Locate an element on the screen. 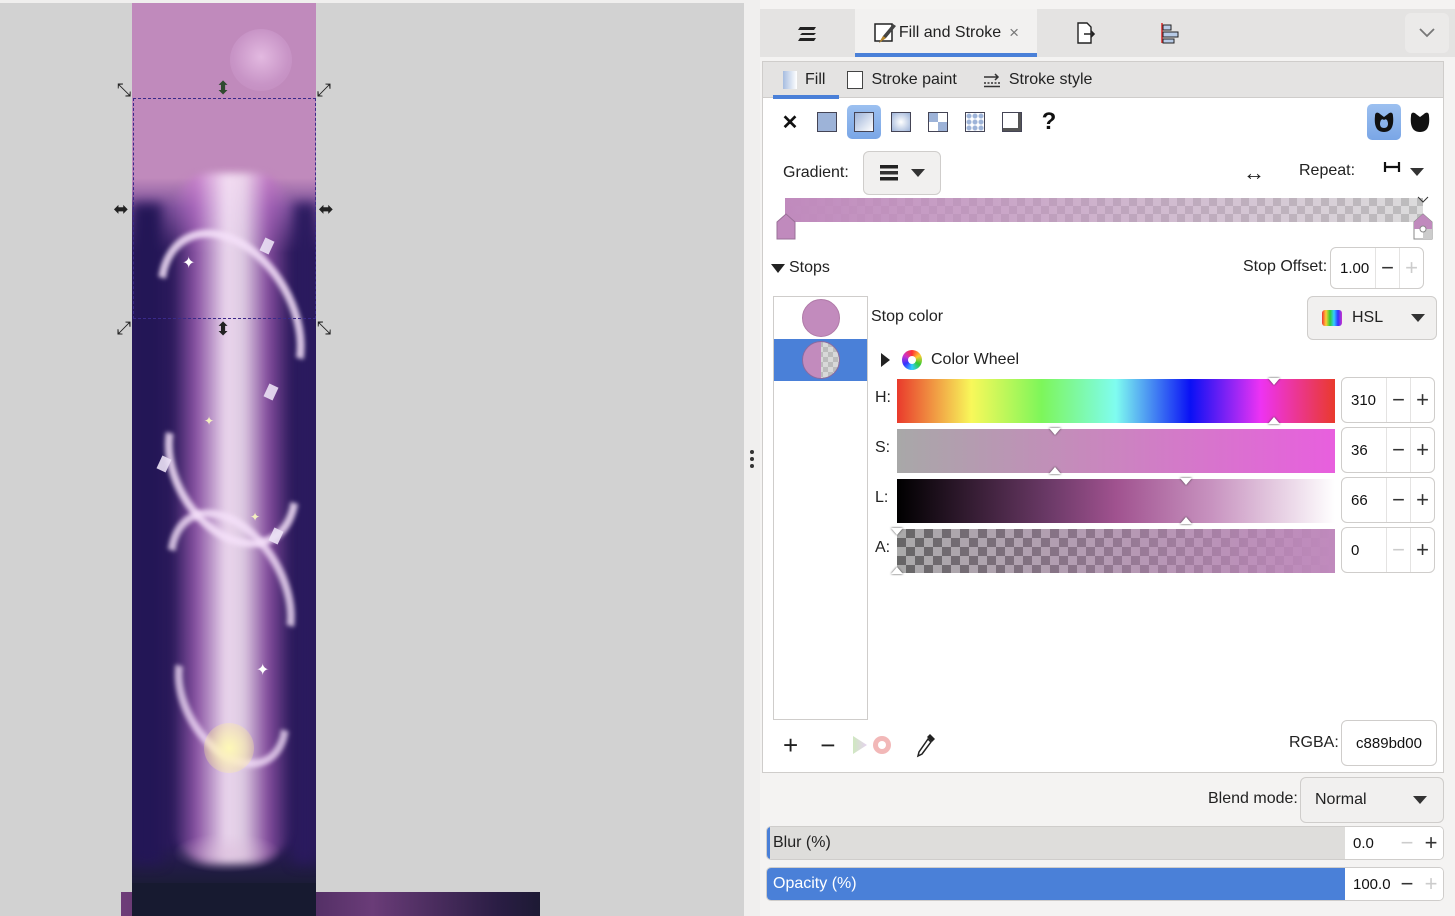 This screenshot has height=916, width=1455. dock-tab-bar: Fill and Stroke × is located at coordinates (1107, 33).